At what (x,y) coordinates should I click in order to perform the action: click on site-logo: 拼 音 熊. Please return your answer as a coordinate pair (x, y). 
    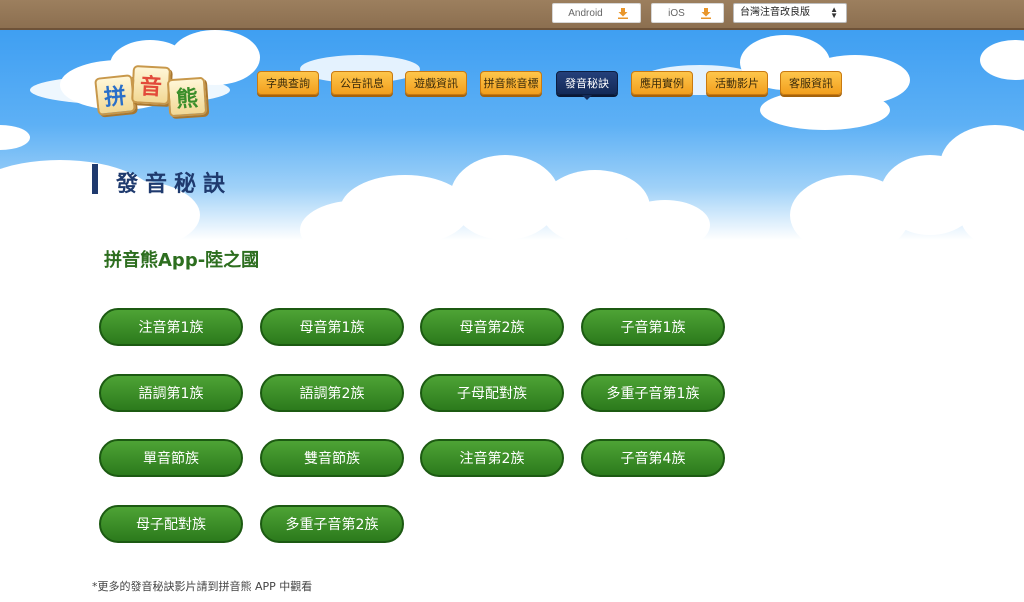
    Looking at the image, I should click on (155, 93).